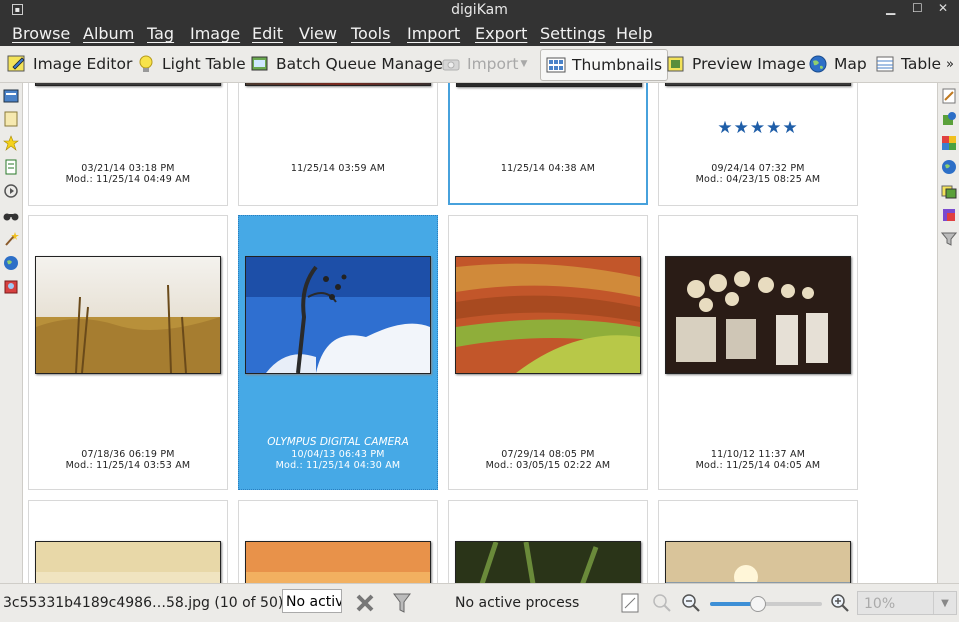 Image resolution: width=959 pixels, height=622 pixels. What do you see at coordinates (548, 168) in the screenshot?
I see `thumbnail-date: 11/25/14 04:38 AM` at bounding box center [548, 168].